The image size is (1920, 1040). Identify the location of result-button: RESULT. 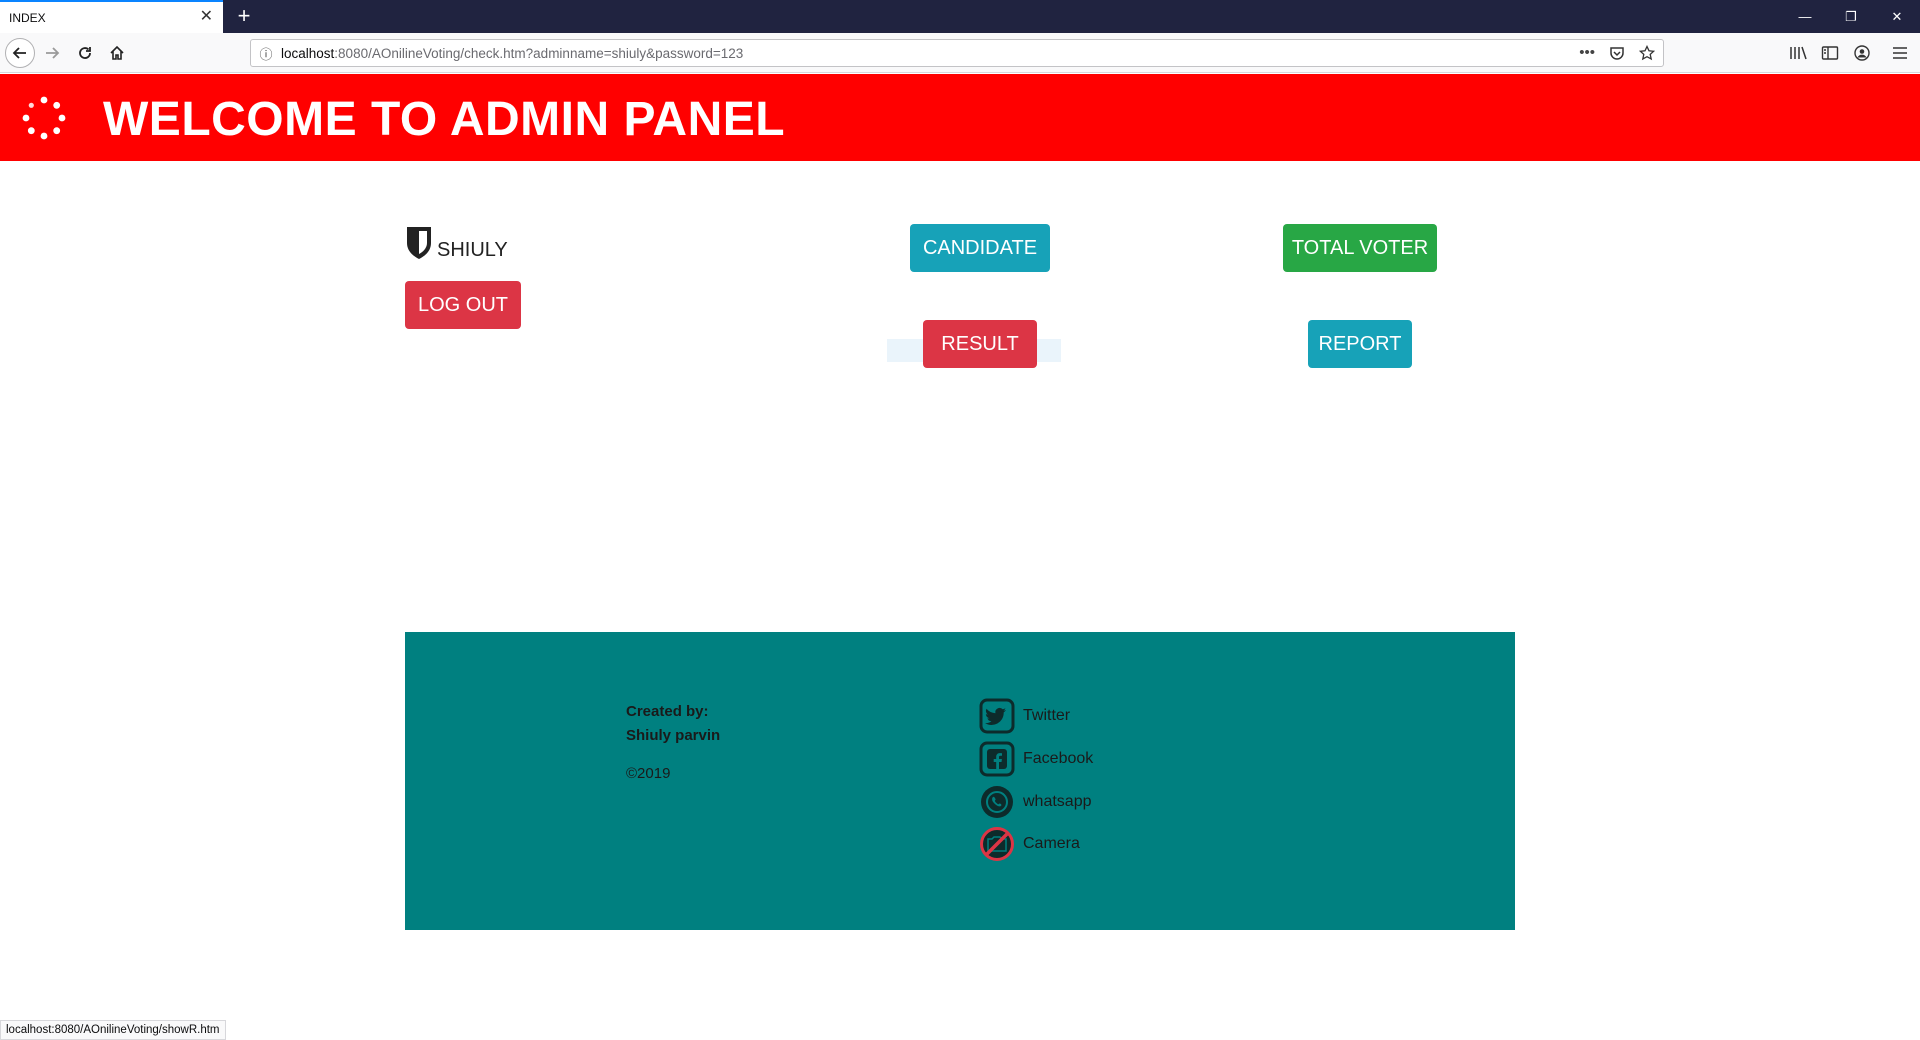
(980, 344).